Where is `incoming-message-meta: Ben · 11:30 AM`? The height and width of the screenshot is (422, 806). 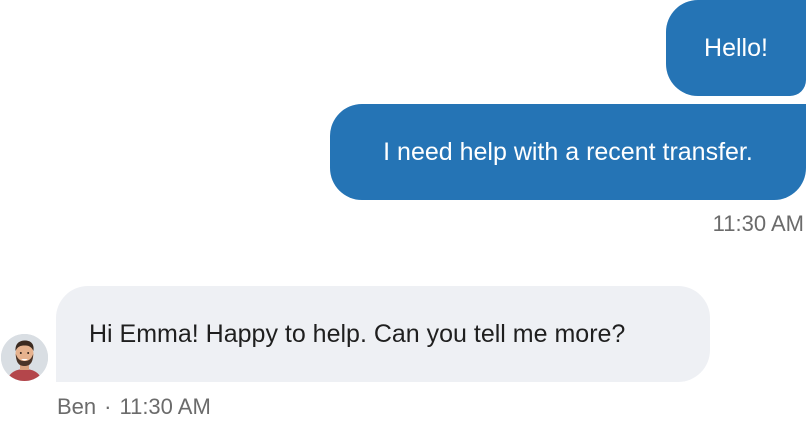
incoming-message-meta: Ben · 11:30 AM is located at coordinates (134, 407).